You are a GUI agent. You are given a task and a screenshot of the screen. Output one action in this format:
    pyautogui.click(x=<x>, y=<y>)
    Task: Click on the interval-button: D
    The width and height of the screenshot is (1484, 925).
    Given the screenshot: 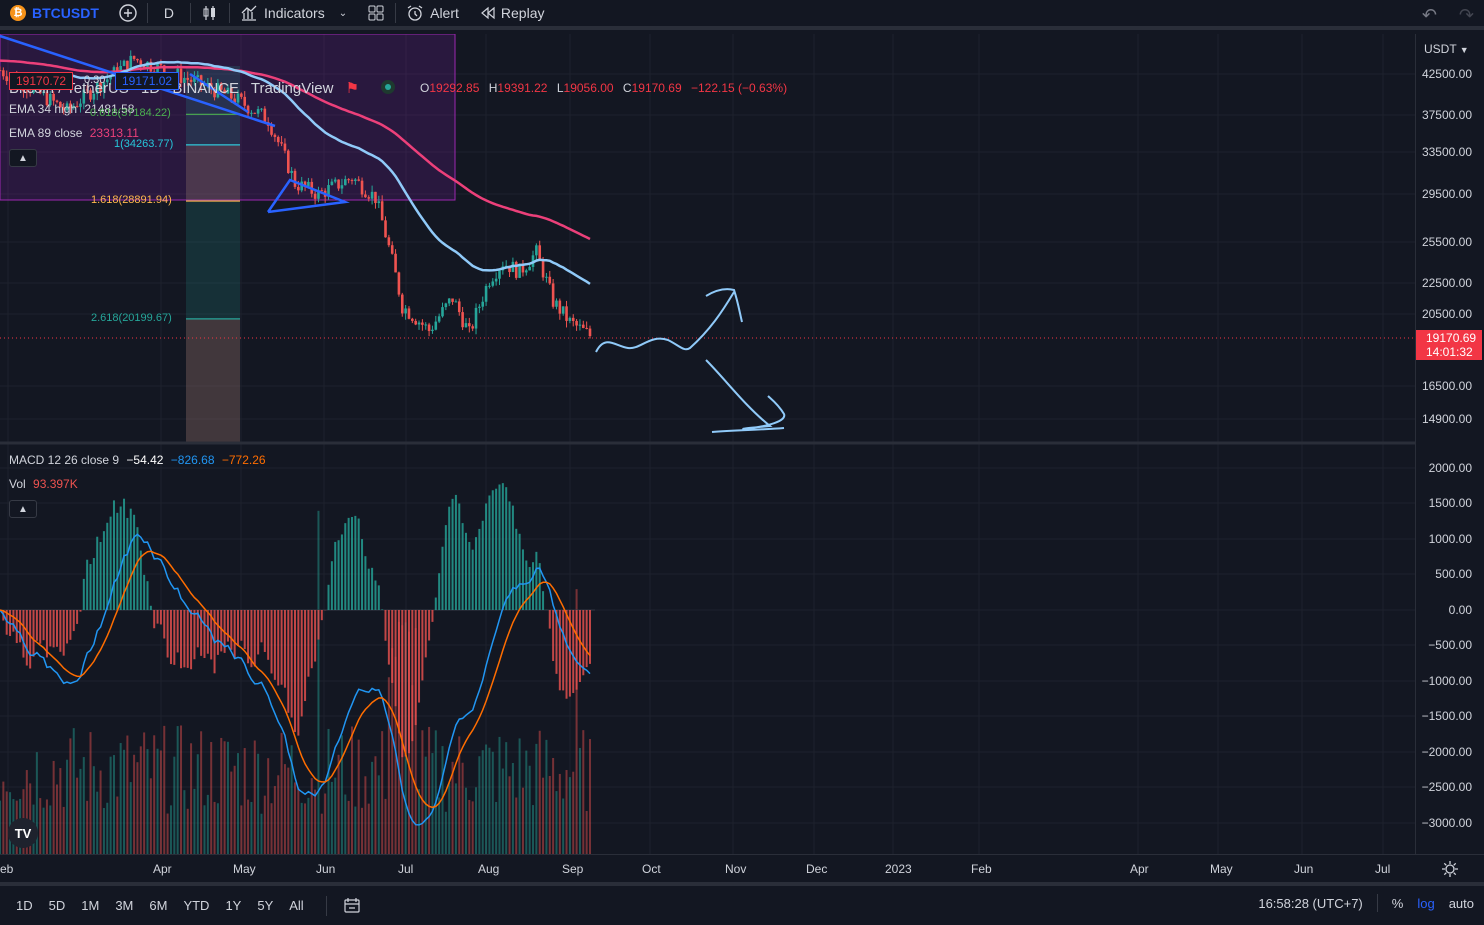 What is the action you would take?
    pyautogui.click(x=169, y=14)
    